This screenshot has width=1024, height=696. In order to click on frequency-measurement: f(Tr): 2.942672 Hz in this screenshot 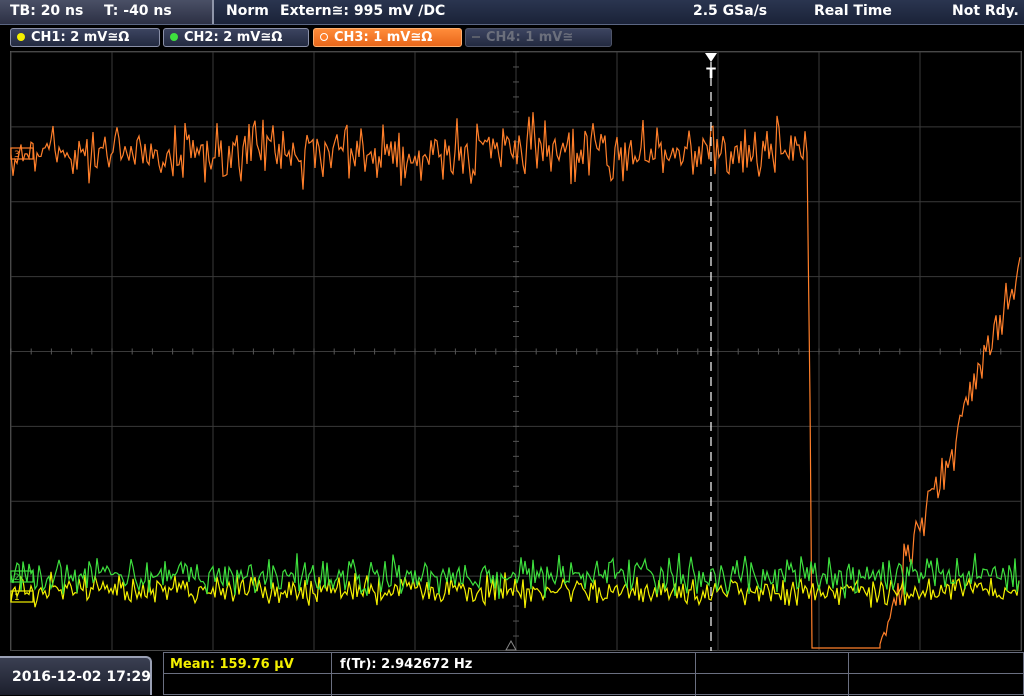, I will do `click(406, 664)`.